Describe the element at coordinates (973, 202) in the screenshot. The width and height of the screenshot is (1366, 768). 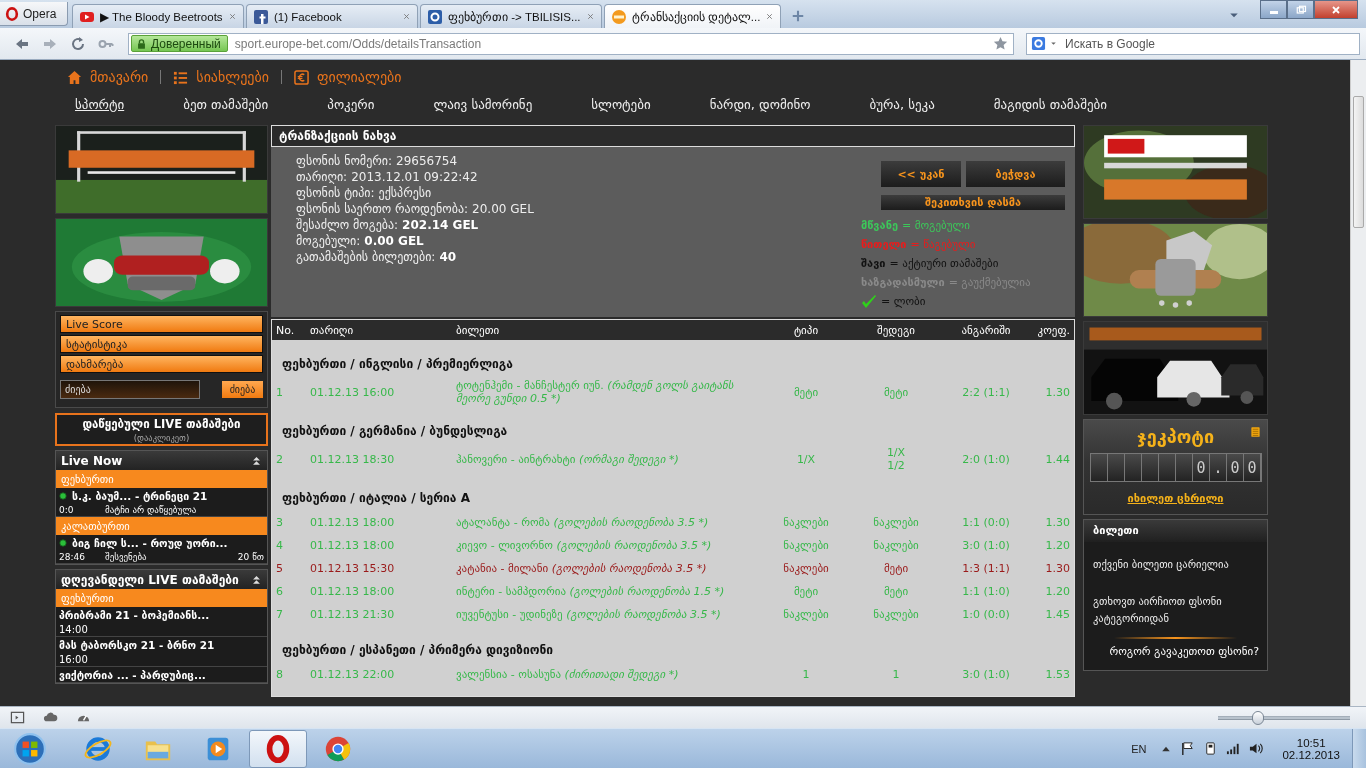
I see `action-button: შეკითხვის დასმა` at that location.